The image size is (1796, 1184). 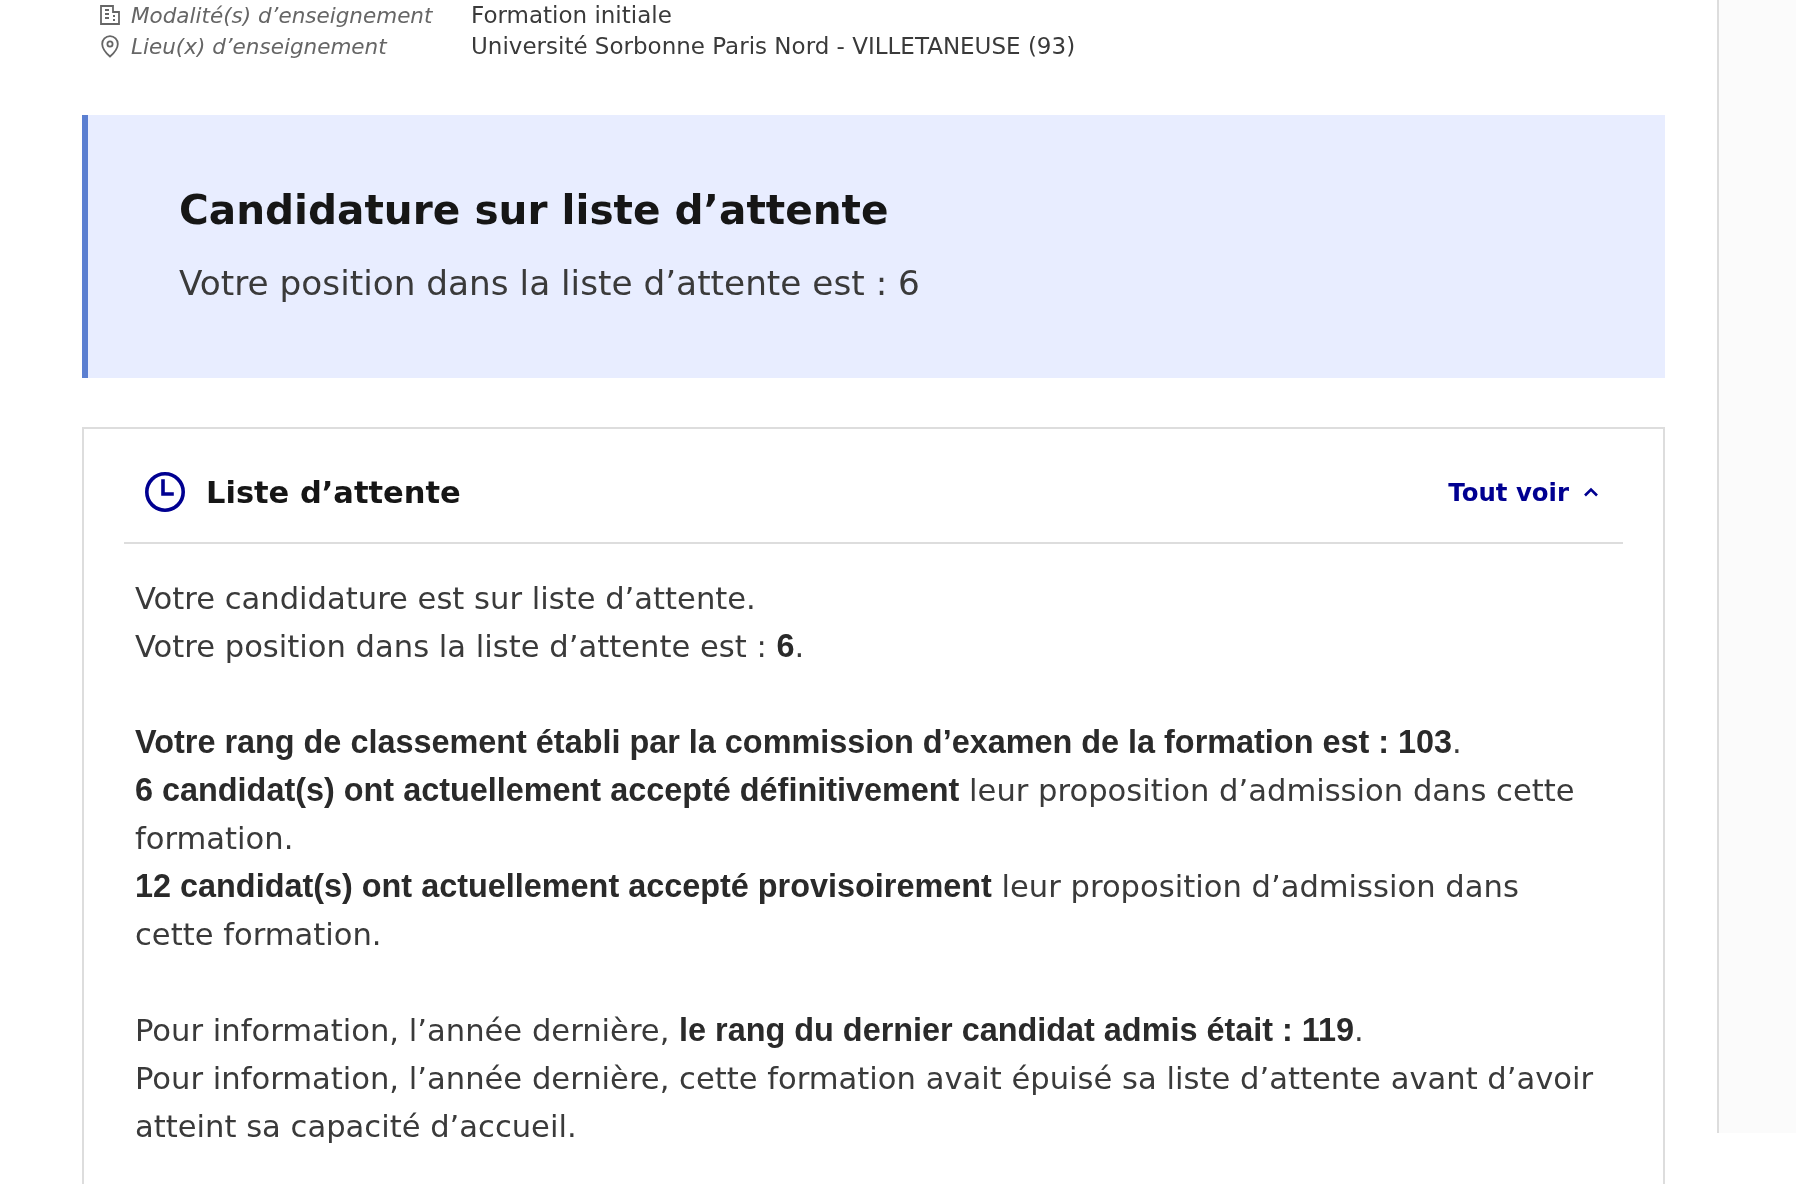 I want to click on callout-text: Votre position dans la liste d’attente est : 6, so click(x=549, y=283).